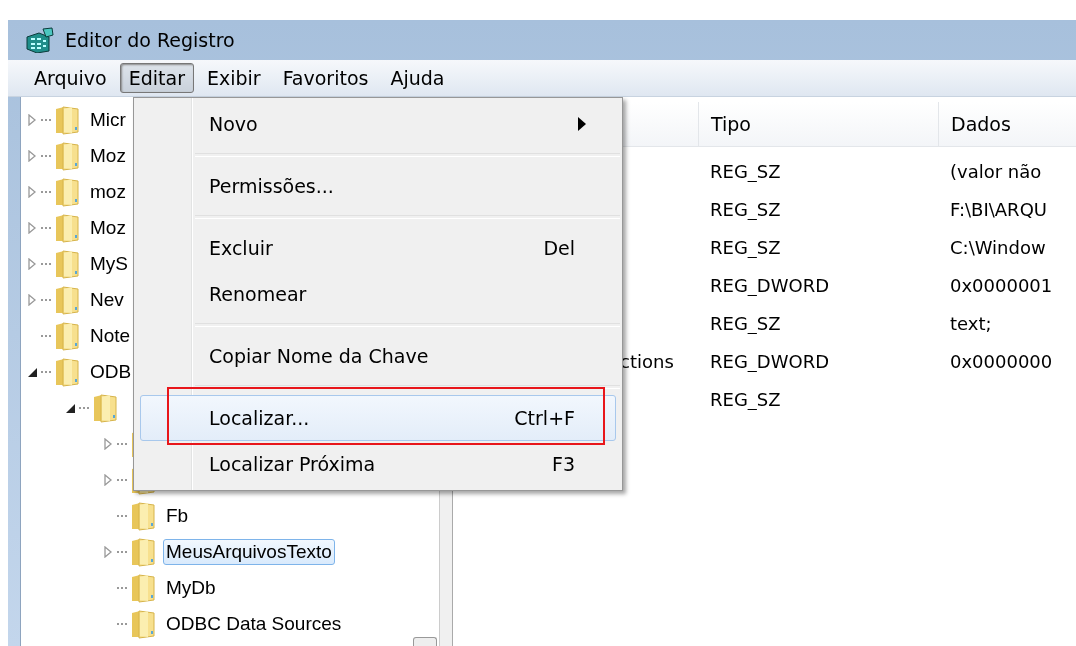  What do you see at coordinates (150, 40) in the screenshot?
I see `window-title: Editor do Registro` at bounding box center [150, 40].